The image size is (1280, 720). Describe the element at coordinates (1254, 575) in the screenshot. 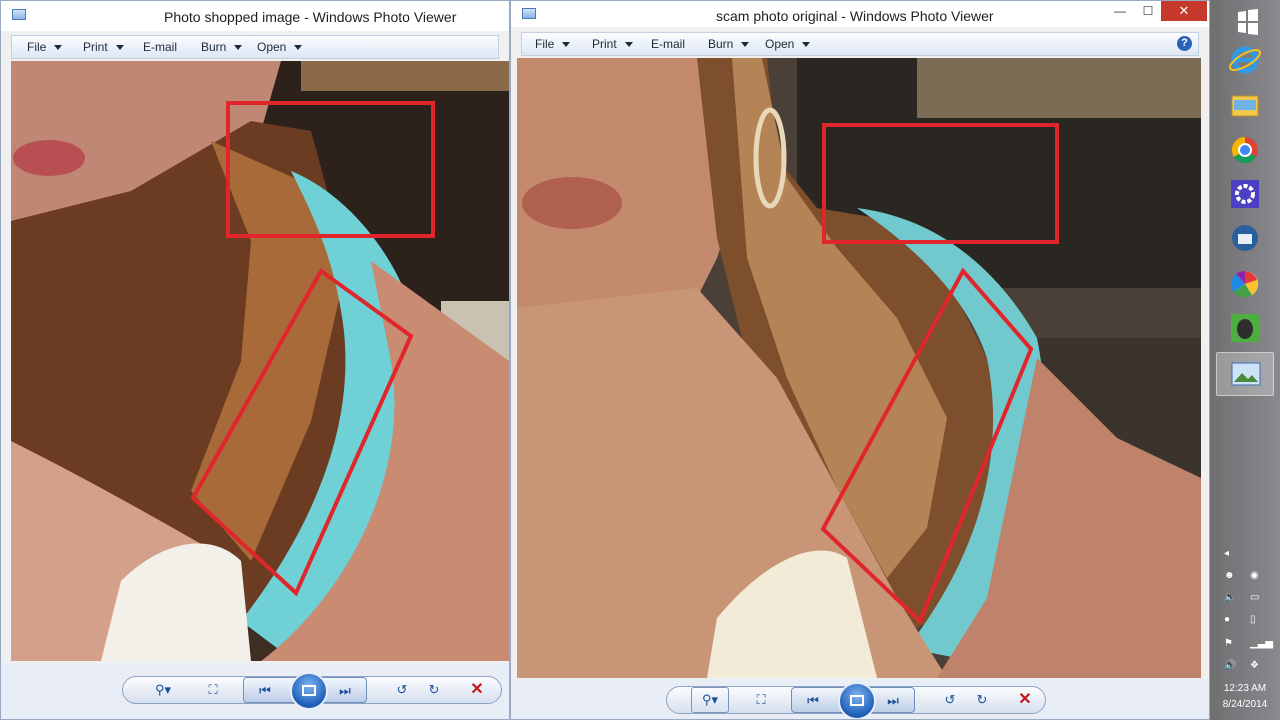

I see `tray-chrome-icon: ◉` at that location.